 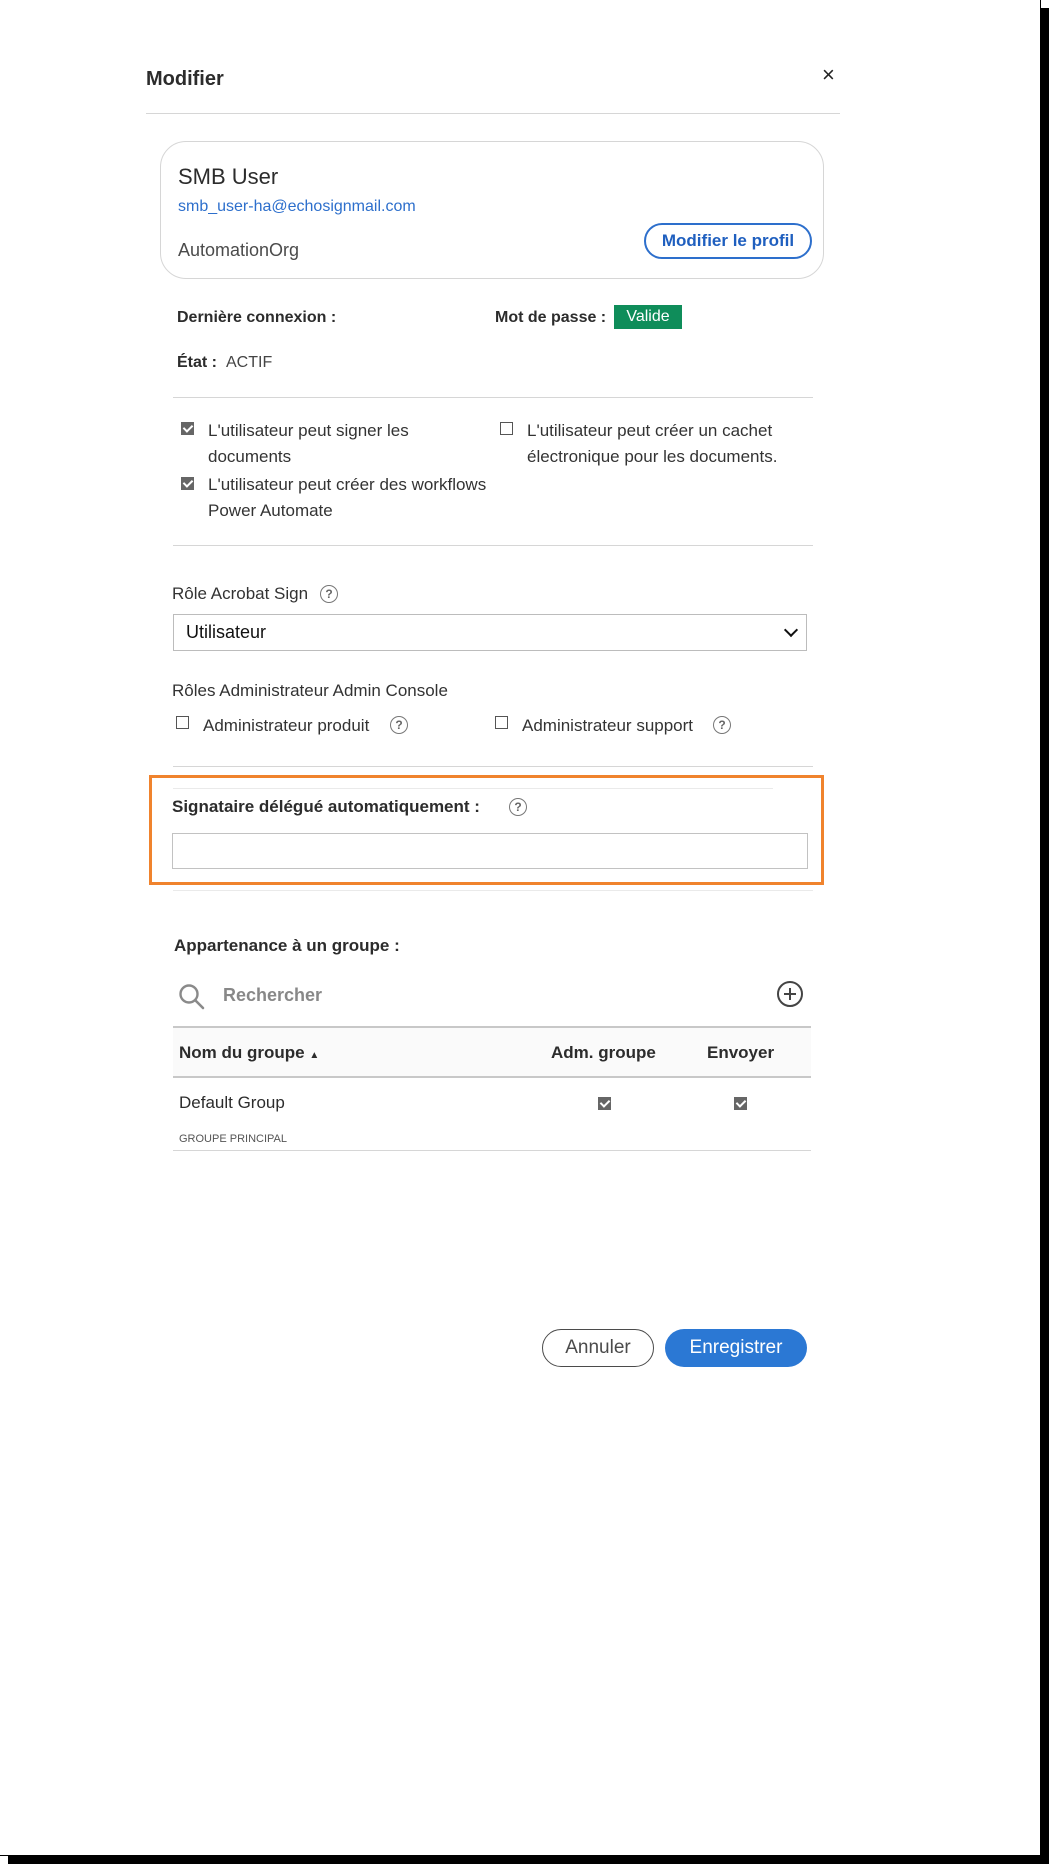 I want to click on state-label: État :, so click(x=197, y=362).